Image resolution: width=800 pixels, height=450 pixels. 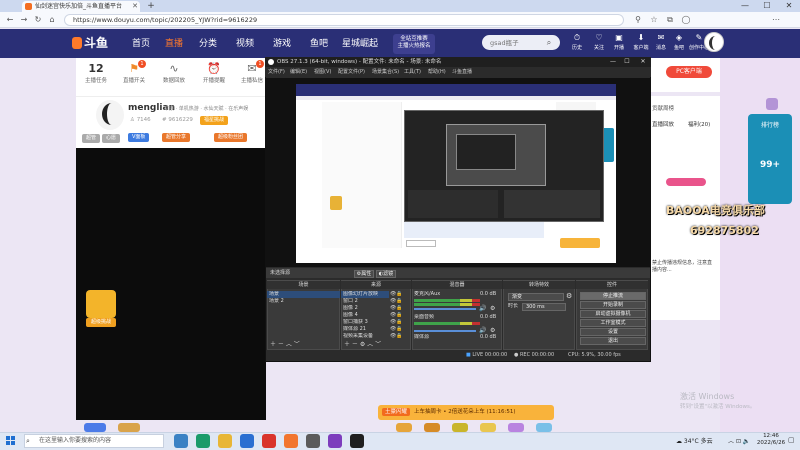 I want to click on follow-button: ♡ 关注, so click(x=599, y=44).